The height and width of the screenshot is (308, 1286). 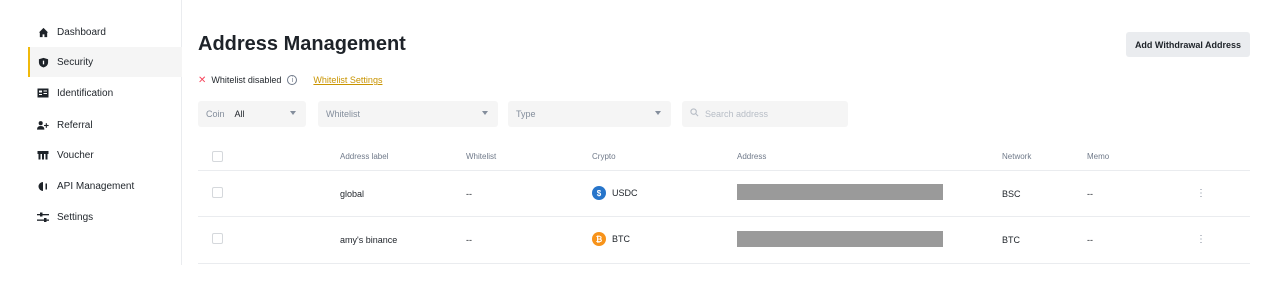 I want to click on home-icon, so click(x=43, y=32).